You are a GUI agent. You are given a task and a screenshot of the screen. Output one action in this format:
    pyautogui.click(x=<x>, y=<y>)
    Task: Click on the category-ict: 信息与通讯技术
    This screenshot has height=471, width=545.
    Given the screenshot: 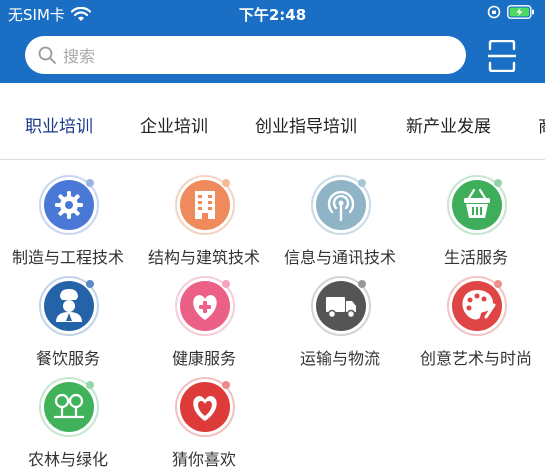 What is the action you would take?
    pyautogui.click(x=340, y=221)
    